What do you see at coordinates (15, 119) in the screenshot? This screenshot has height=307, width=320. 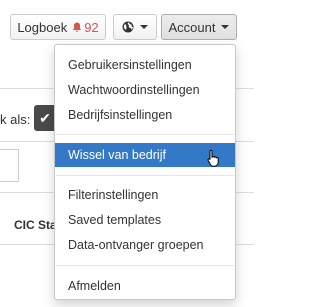 I see `filter-label: k als:` at bounding box center [15, 119].